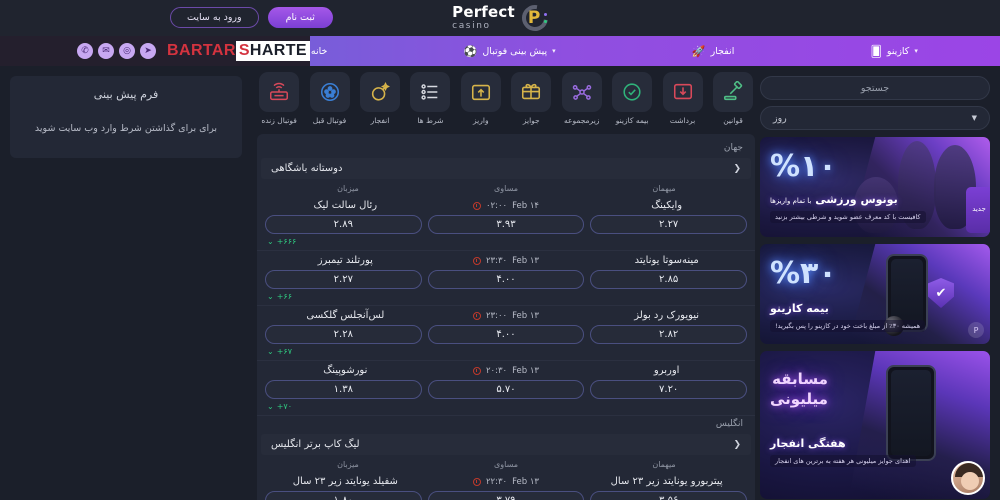 This screenshot has width=1000, height=500. I want to click on more-markets: ⌄ +۶۷, so click(506, 352).